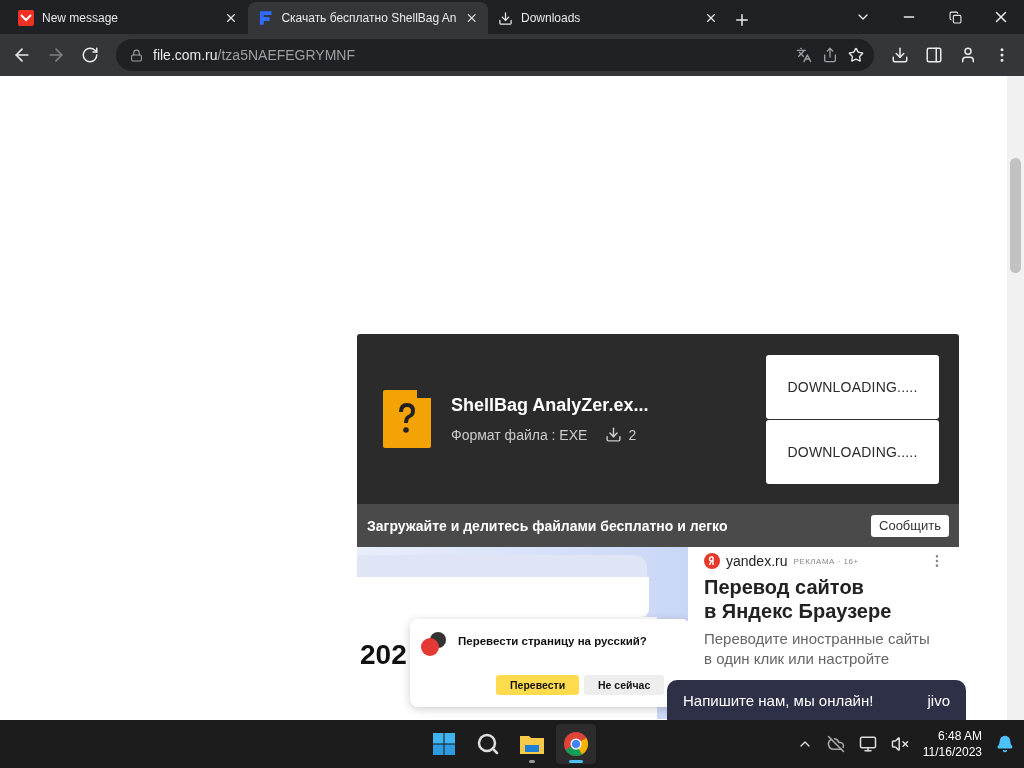 This screenshot has height=768, width=1024. I want to click on ad-title: Перевод сайтов, so click(784, 587).